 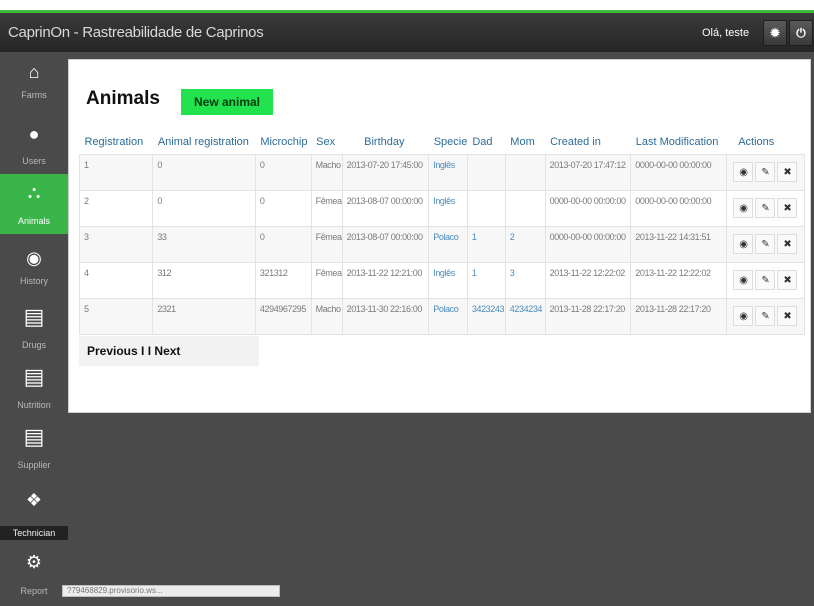 What do you see at coordinates (486, 316) in the screenshot?
I see `table-cell: 3423243` at bounding box center [486, 316].